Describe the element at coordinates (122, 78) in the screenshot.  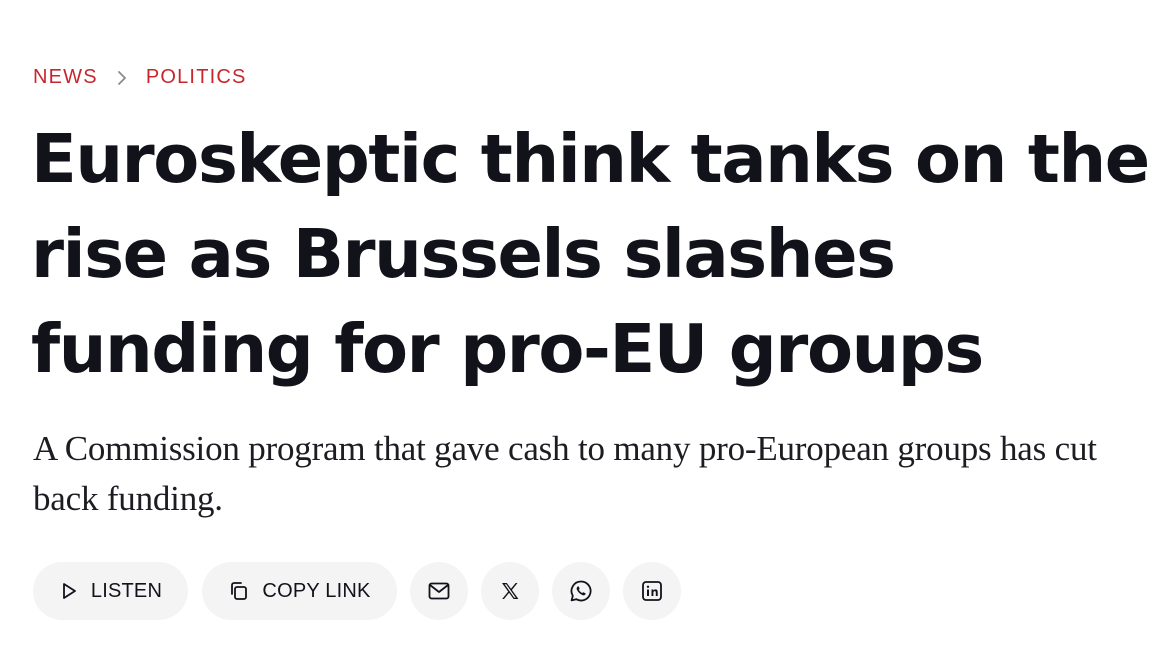
I see `chevron-right-icon` at that location.